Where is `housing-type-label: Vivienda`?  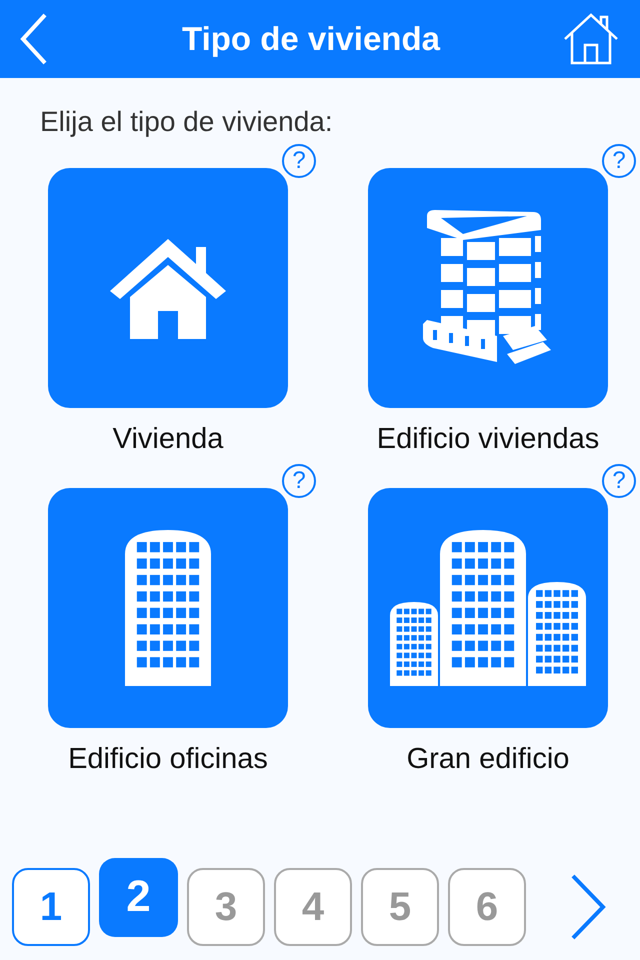
housing-type-label: Vivienda is located at coordinates (168, 439).